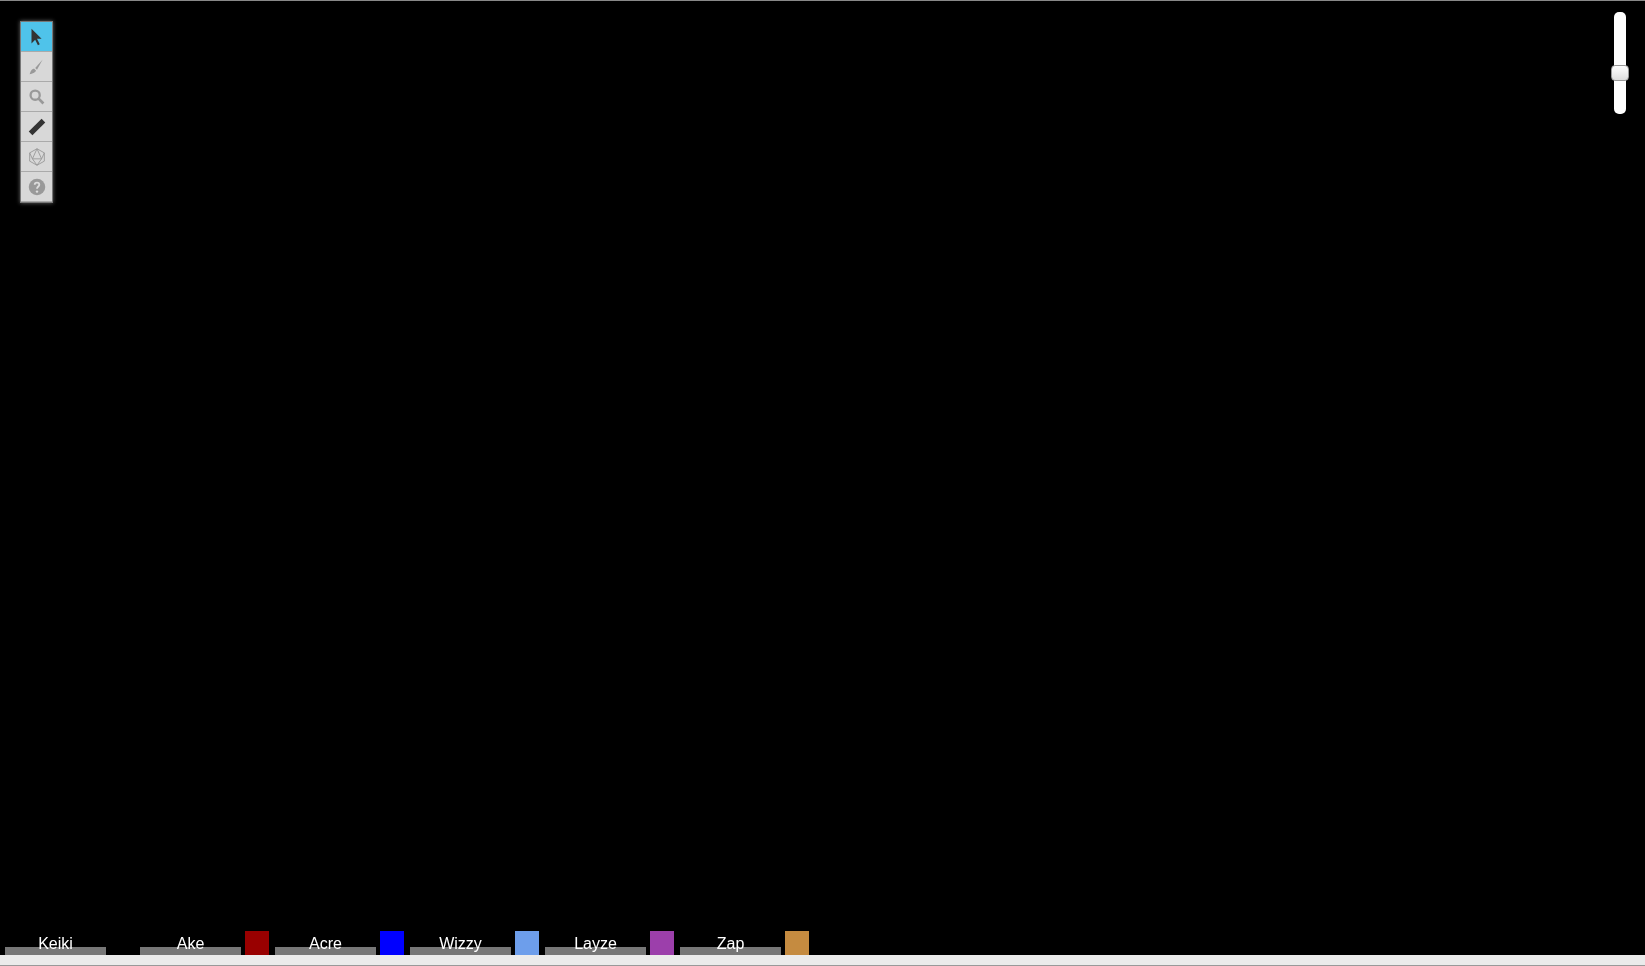 This screenshot has height=966, width=1645. I want to click on ruler-tool, so click(36, 127).